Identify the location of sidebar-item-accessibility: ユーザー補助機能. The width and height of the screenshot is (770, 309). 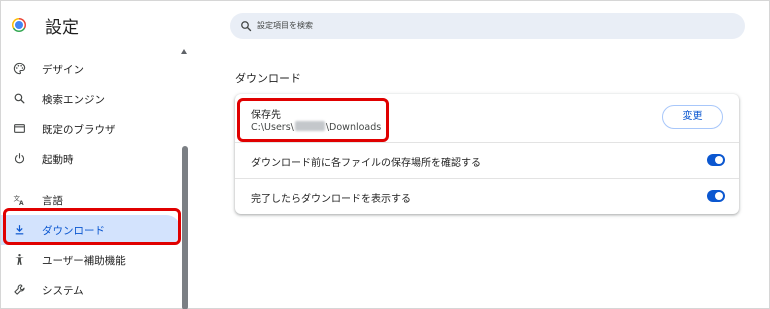
(91, 260).